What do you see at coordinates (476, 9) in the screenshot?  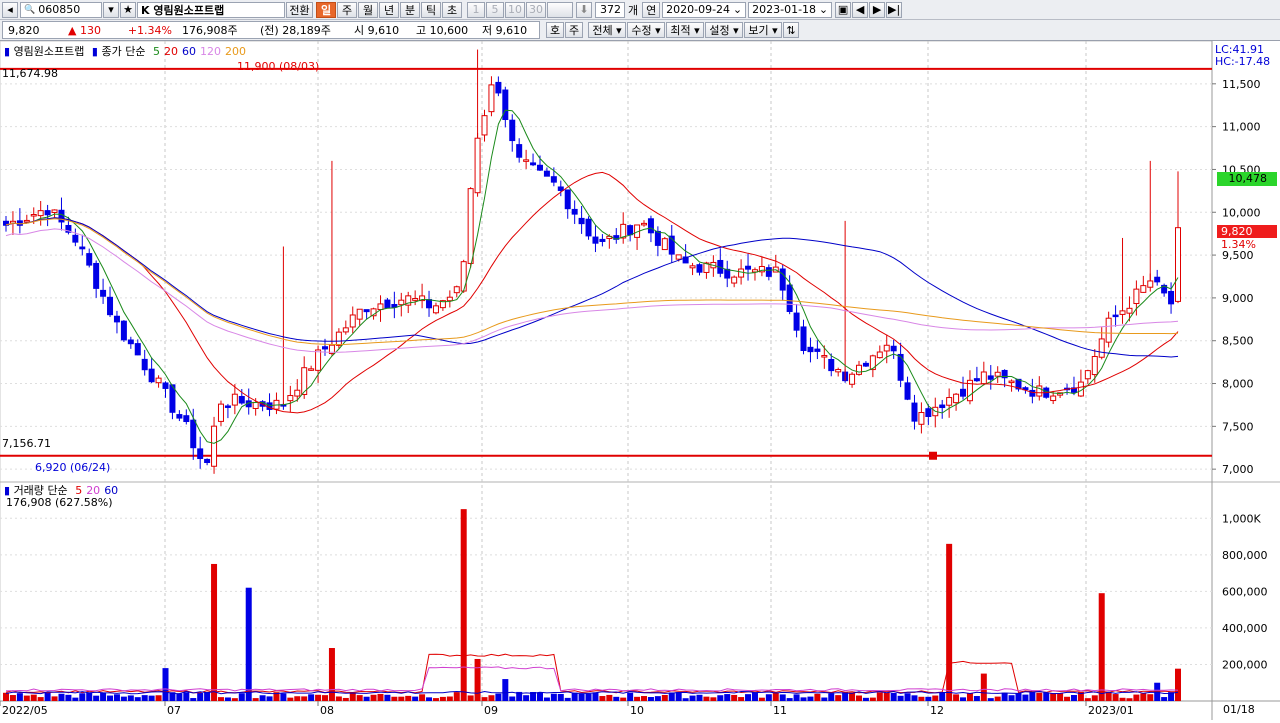 I see `minute-button-1: 1` at bounding box center [476, 9].